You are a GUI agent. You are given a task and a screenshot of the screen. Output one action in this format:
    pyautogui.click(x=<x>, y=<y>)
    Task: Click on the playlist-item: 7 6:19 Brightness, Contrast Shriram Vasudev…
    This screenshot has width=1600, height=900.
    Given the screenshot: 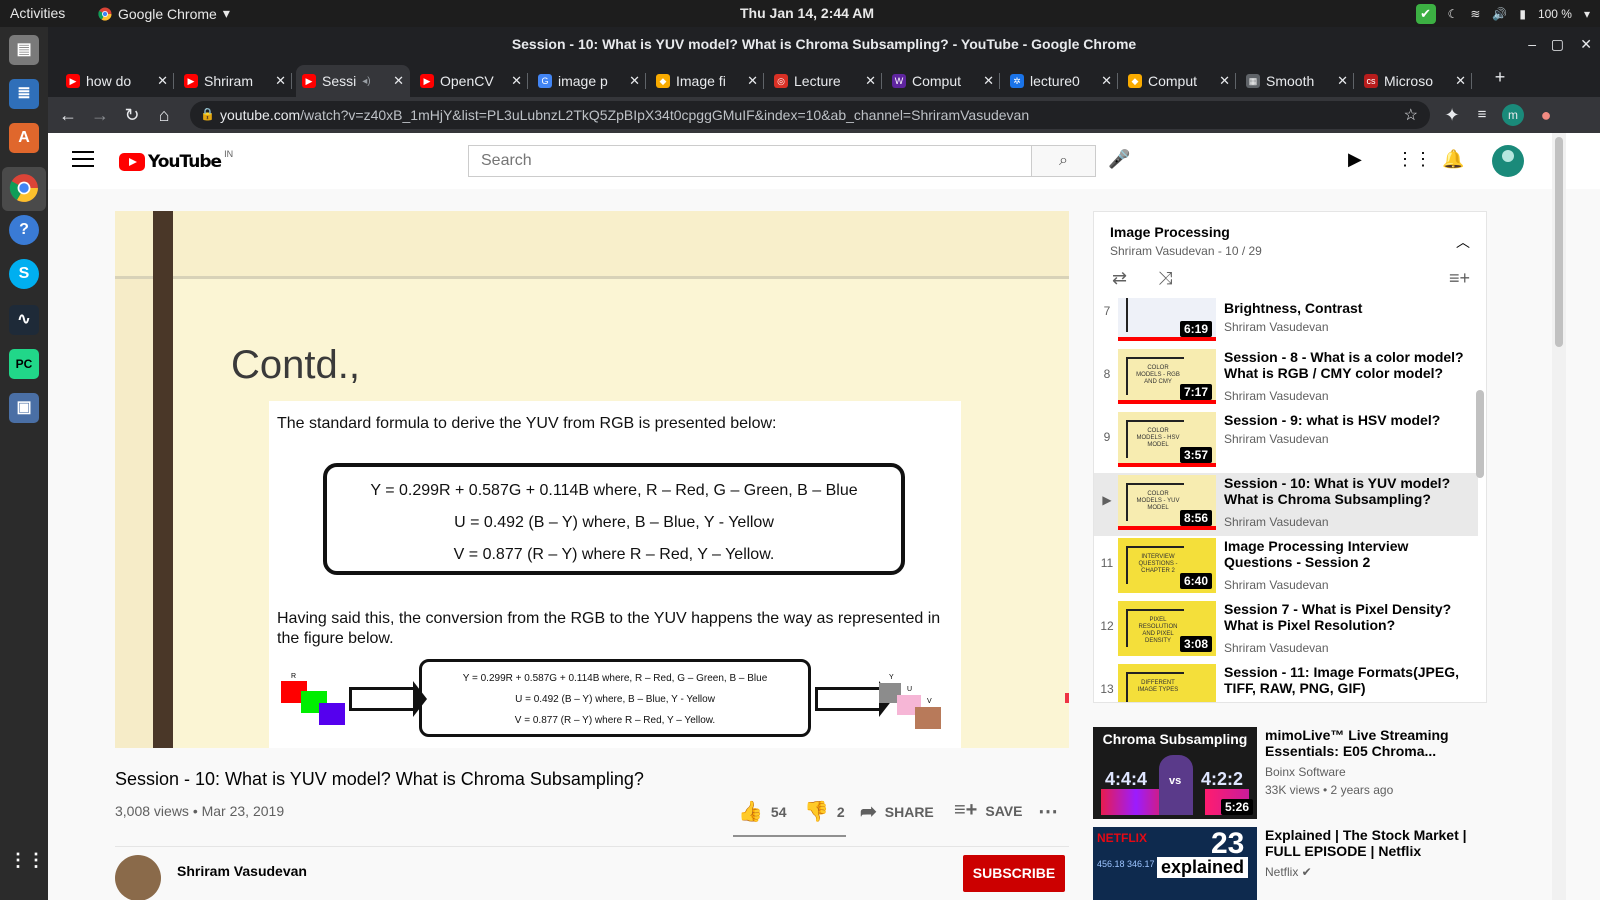 What is the action you would take?
    pyautogui.click(x=1286, y=322)
    